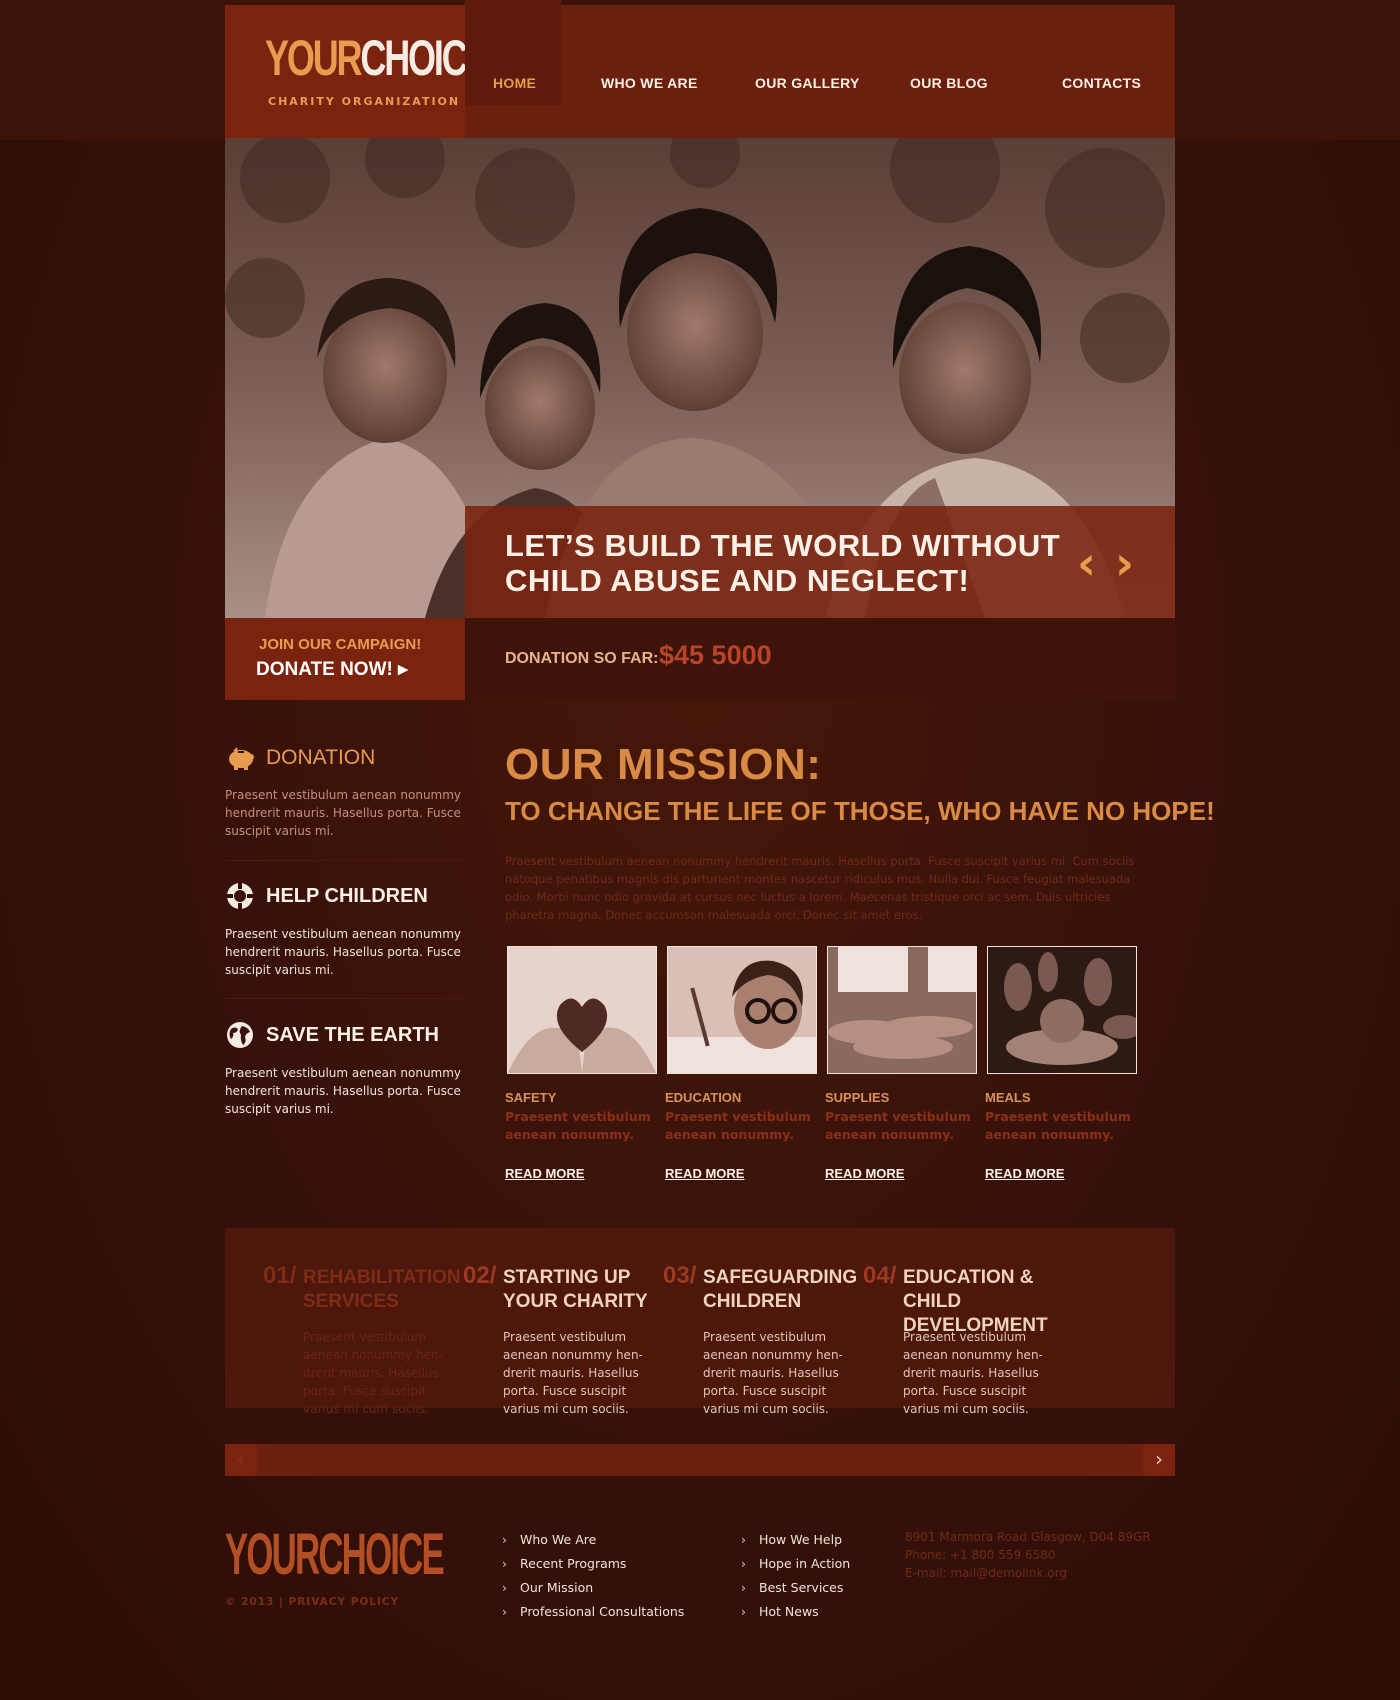  What do you see at coordinates (680, 1275) in the screenshot?
I see `program-number: 03/` at bounding box center [680, 1275].